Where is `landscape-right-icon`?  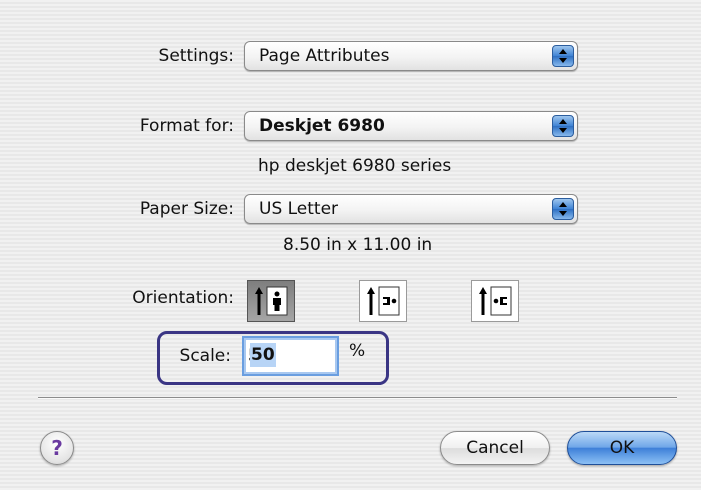 landscape-right-icon is located at coordinates (495, 301).